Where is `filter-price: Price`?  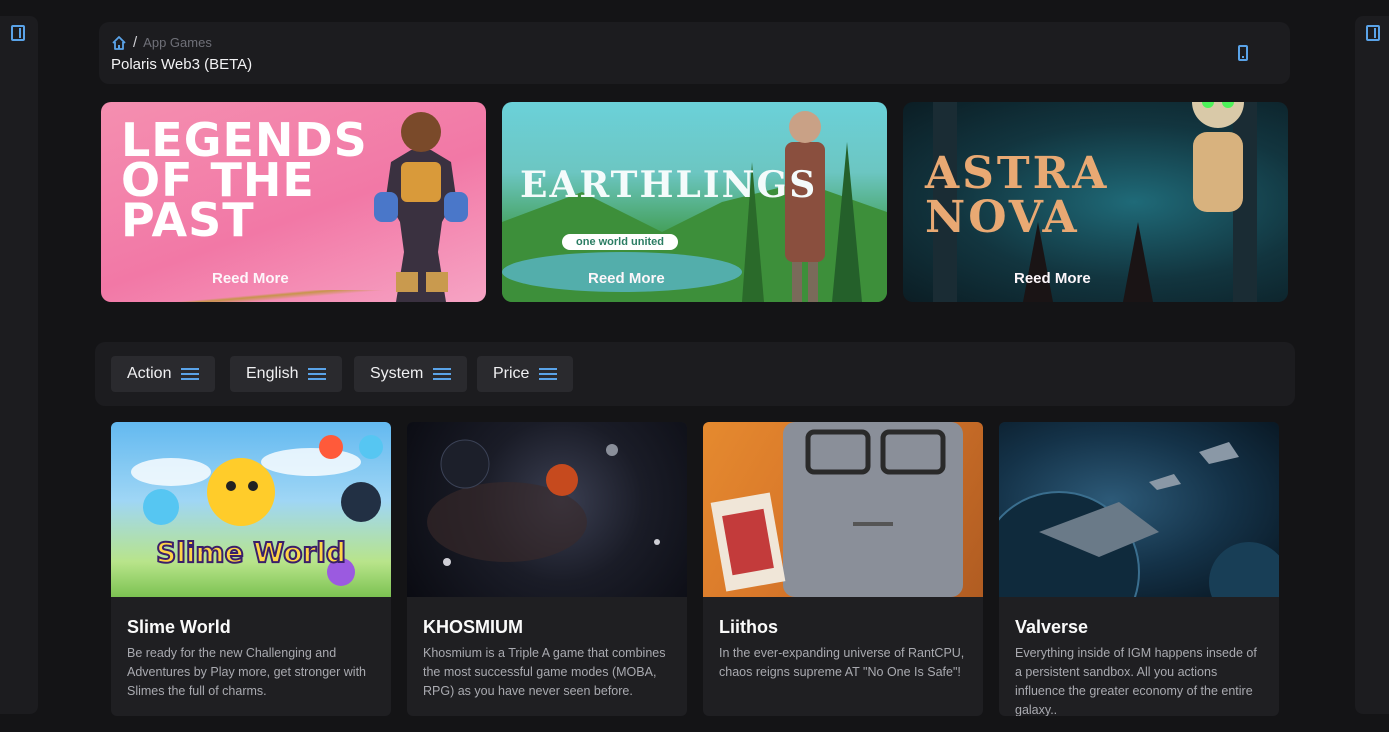 filter-price: Price is located at coordinates (525, 374).